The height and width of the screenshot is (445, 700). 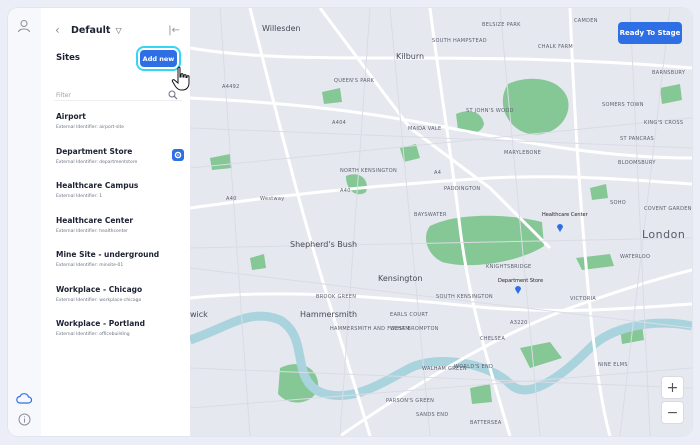 What do you see at coordinates (490, 111) in the screenshot?
I see `label-st-johns-wood: ST JOHN'S WOOD` at bounding box center [490, 111].